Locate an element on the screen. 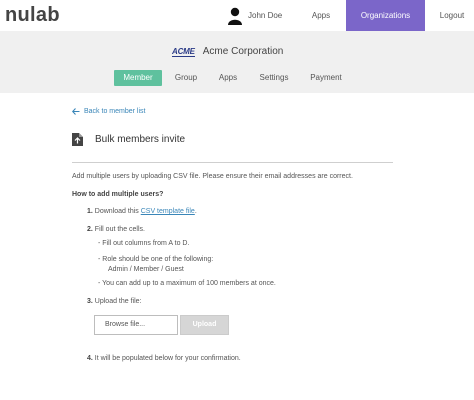 This screenshot has width=474, height=400. file-upload-icon is located at coordinates (77, 139).